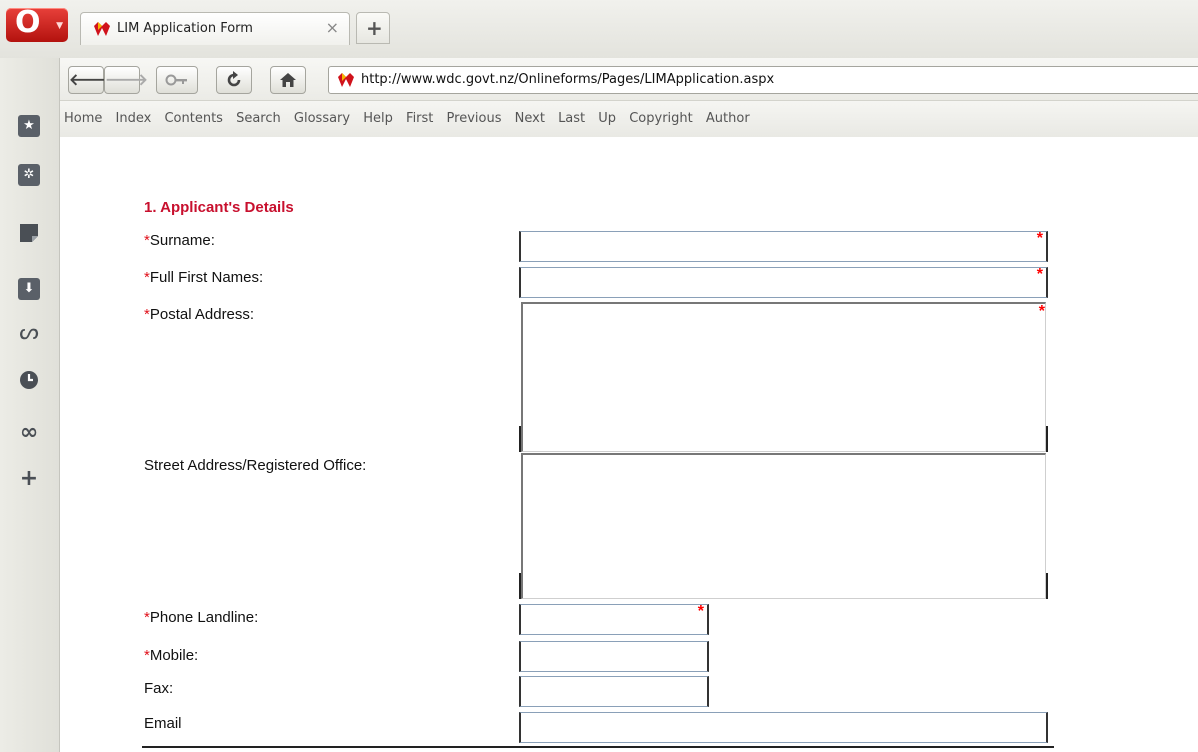  What do you see at coordinates (29, 433) in the screenshot?
I see `unite-icon: ∞` at bounding box center [29, 433].